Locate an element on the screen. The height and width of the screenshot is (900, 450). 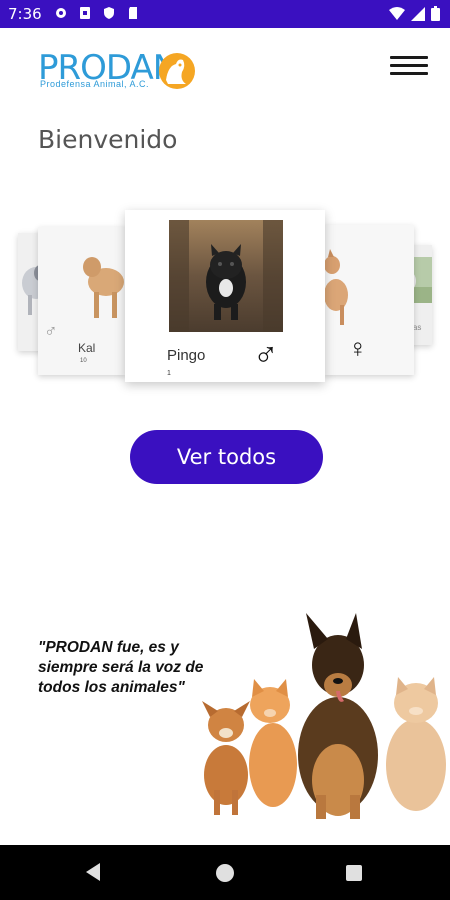
settings-icon is located at coordinates (61, 13).